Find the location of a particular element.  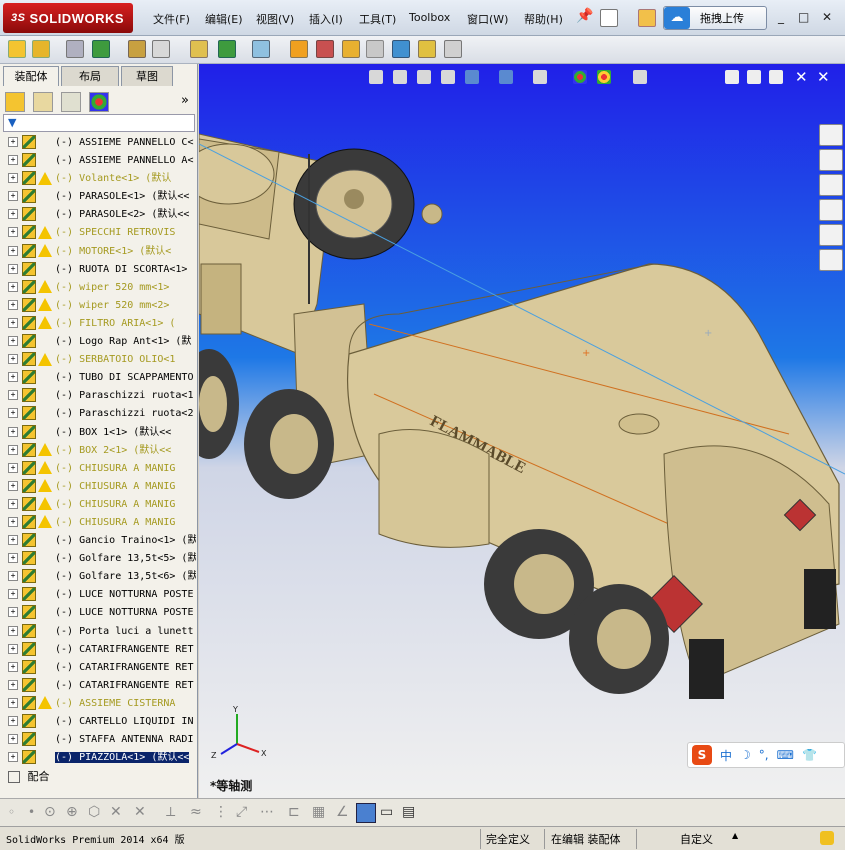

tree-item: + (-) SERBATOIO OLIO<1 is located at coordinates (98, 360).